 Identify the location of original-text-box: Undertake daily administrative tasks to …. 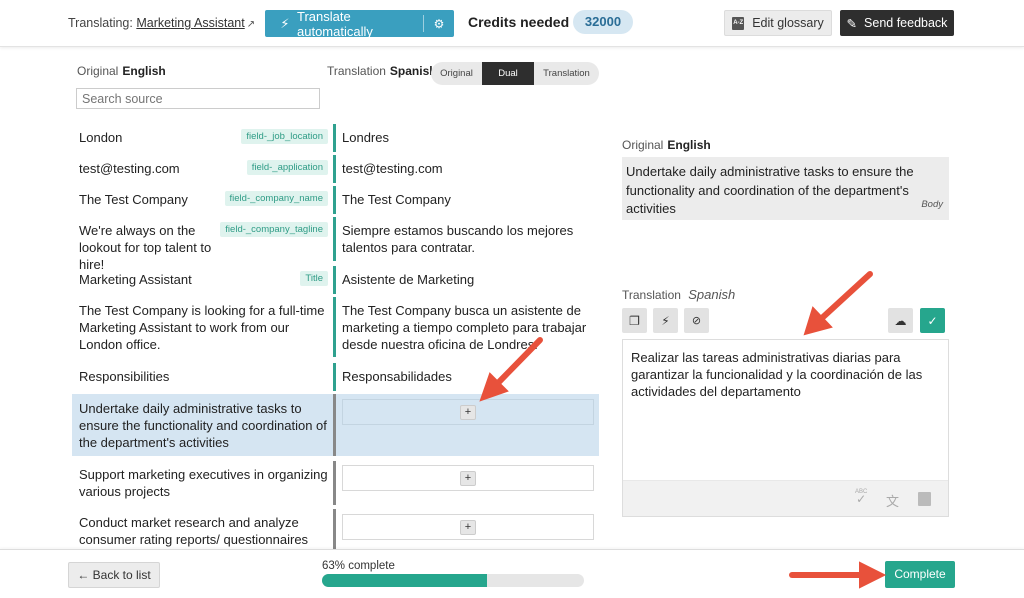
(785, 188).